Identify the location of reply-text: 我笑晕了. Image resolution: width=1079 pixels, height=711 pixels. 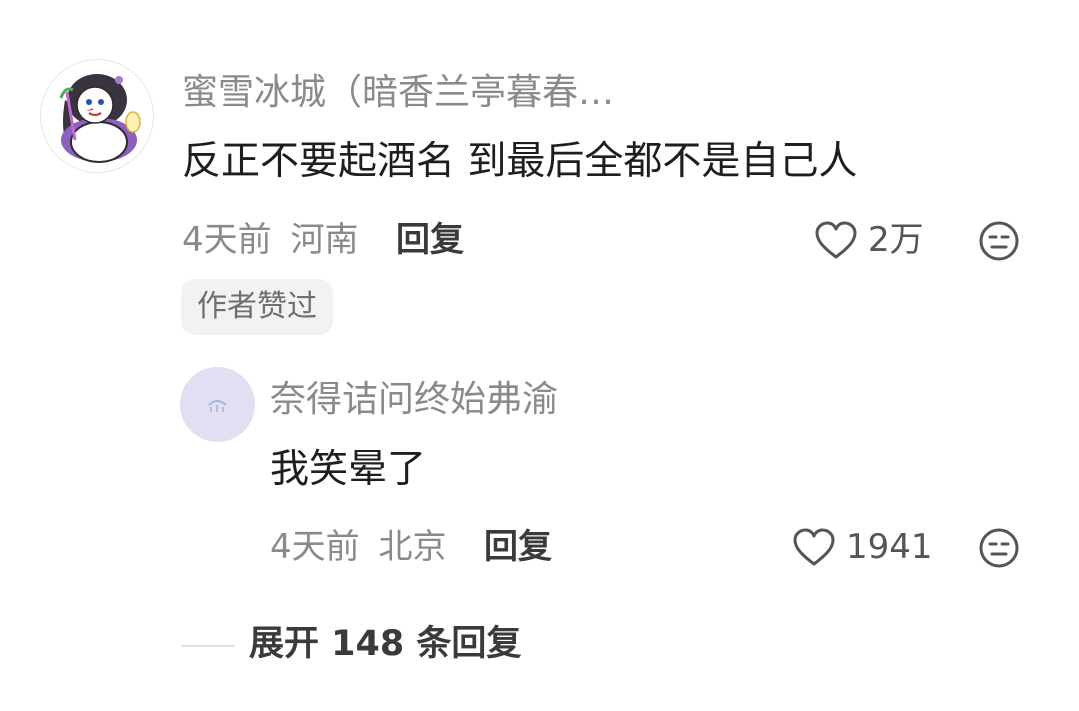
(348, 469).